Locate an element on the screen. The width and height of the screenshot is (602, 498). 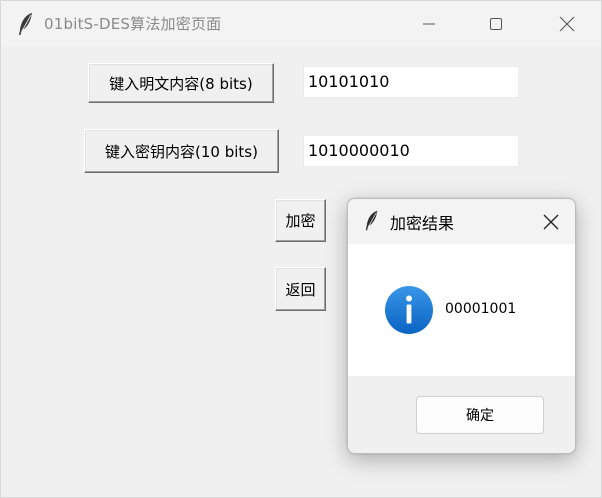
window-title: 01bitS-DES算法加密页面 is located at coordinates (133, 24).